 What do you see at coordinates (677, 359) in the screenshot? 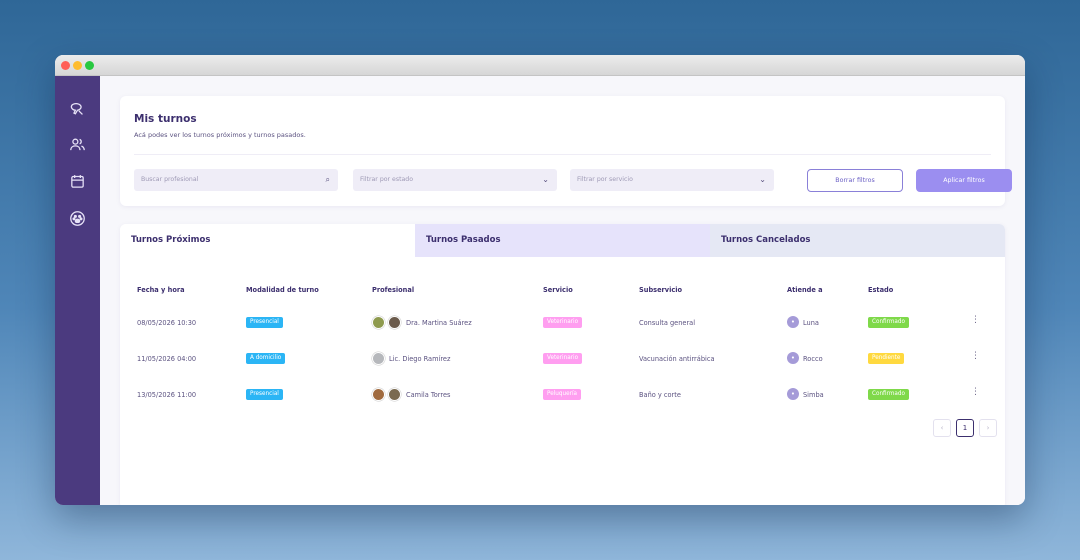
I see `row-subservice: Vacunación antirrábica` at bounding box center [677, 359].